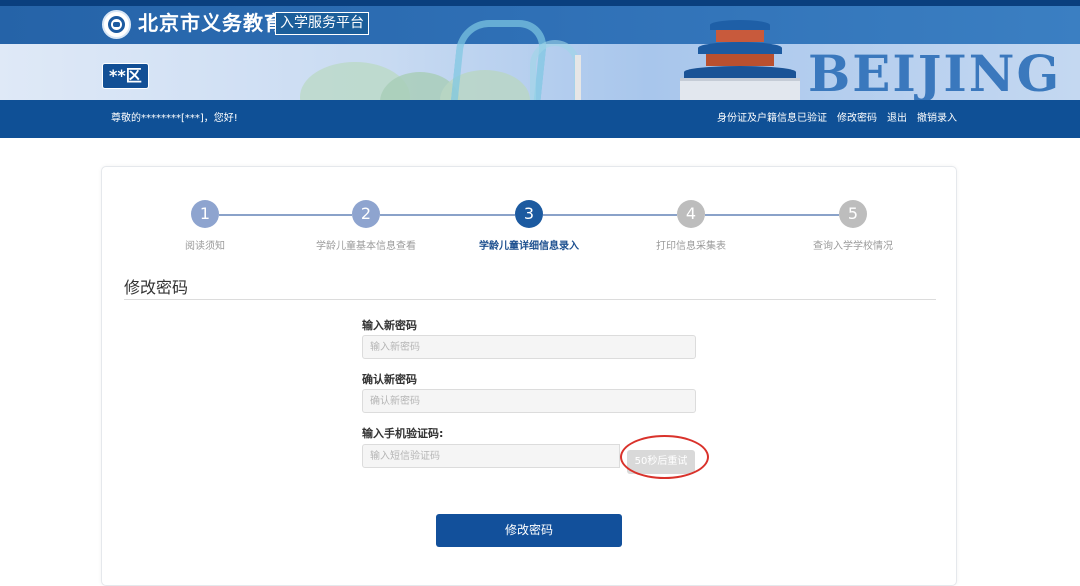 The image size is (1080, 586). What do you see at coordinates (935, 72) in the screenshot?
I see `banner-beijing-word: BEIJING` at bounding box center [935, 72].